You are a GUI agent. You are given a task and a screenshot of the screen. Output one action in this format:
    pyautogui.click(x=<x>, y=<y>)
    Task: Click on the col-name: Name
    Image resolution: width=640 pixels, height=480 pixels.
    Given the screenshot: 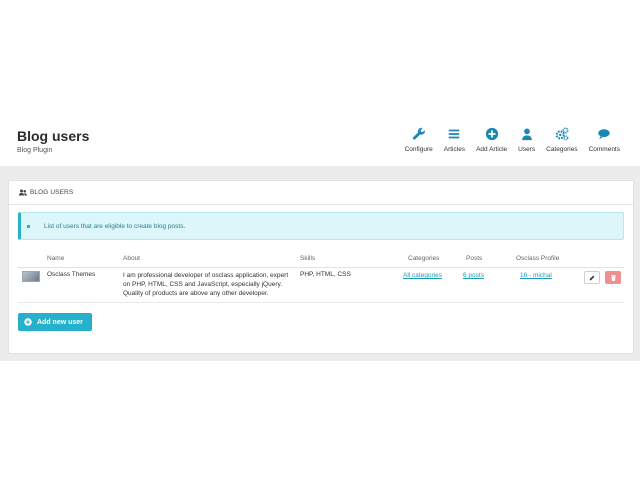 What is the action you would take?
    pyautogui.click(x=56, y=258)
    